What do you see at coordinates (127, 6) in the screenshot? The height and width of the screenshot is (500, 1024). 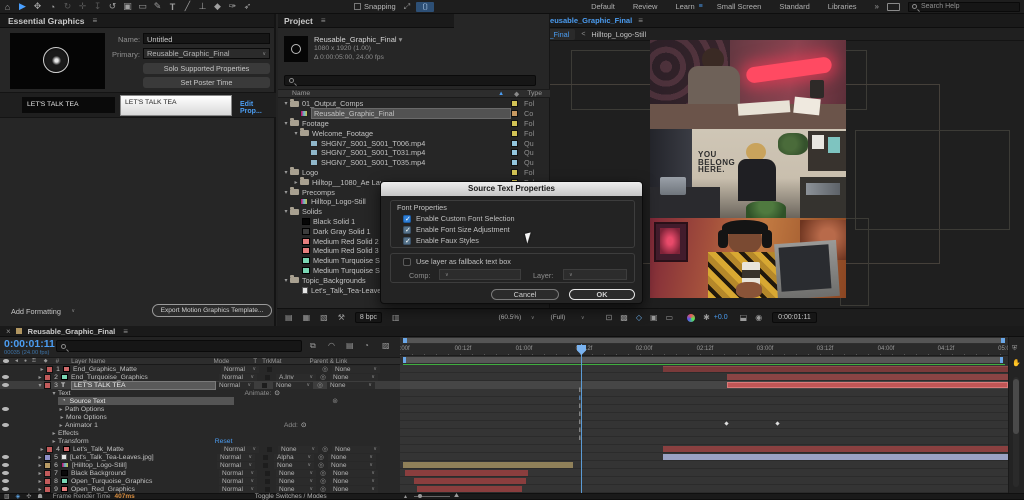 I see `camera-tool-icon: ▣` at bounding box center [127, 6].